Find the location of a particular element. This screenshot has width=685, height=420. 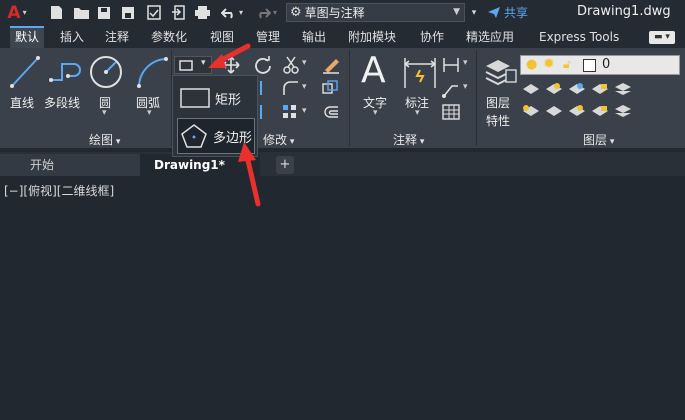

save-icon is located at coordinates (104, 12).